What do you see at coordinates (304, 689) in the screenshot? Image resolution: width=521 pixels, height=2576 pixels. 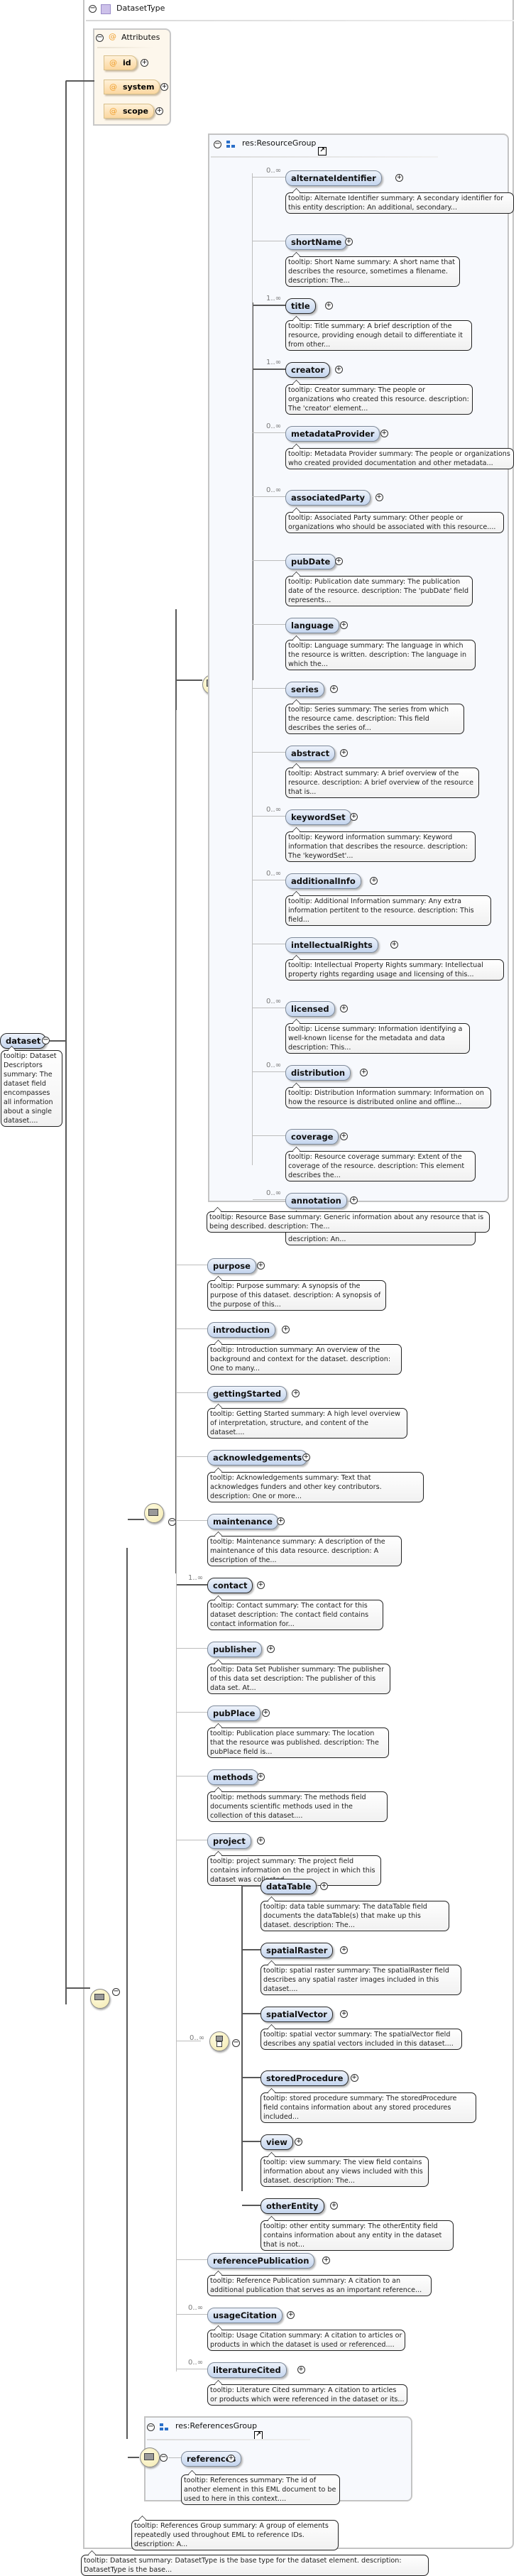 I see `element-series: series` at bounding box center [304, 689].